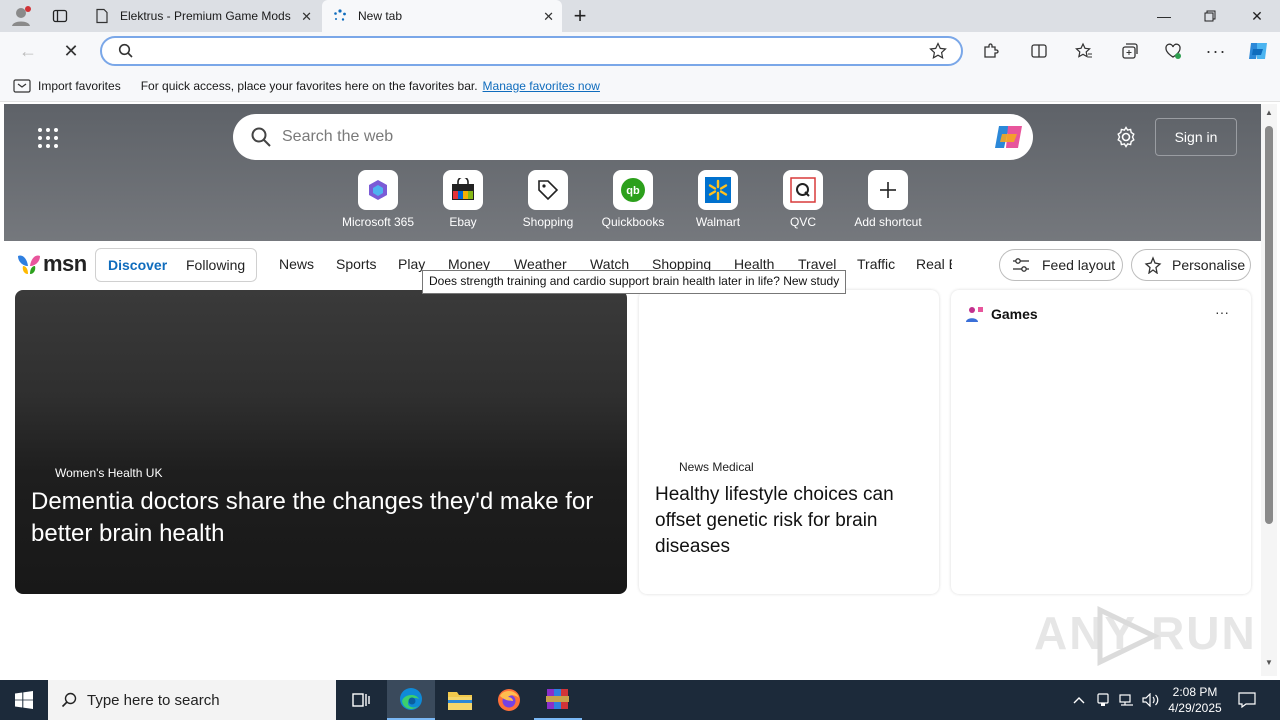  I want to click on shortcut-microsoft-365: Microsoft 365, so click(378, 199).